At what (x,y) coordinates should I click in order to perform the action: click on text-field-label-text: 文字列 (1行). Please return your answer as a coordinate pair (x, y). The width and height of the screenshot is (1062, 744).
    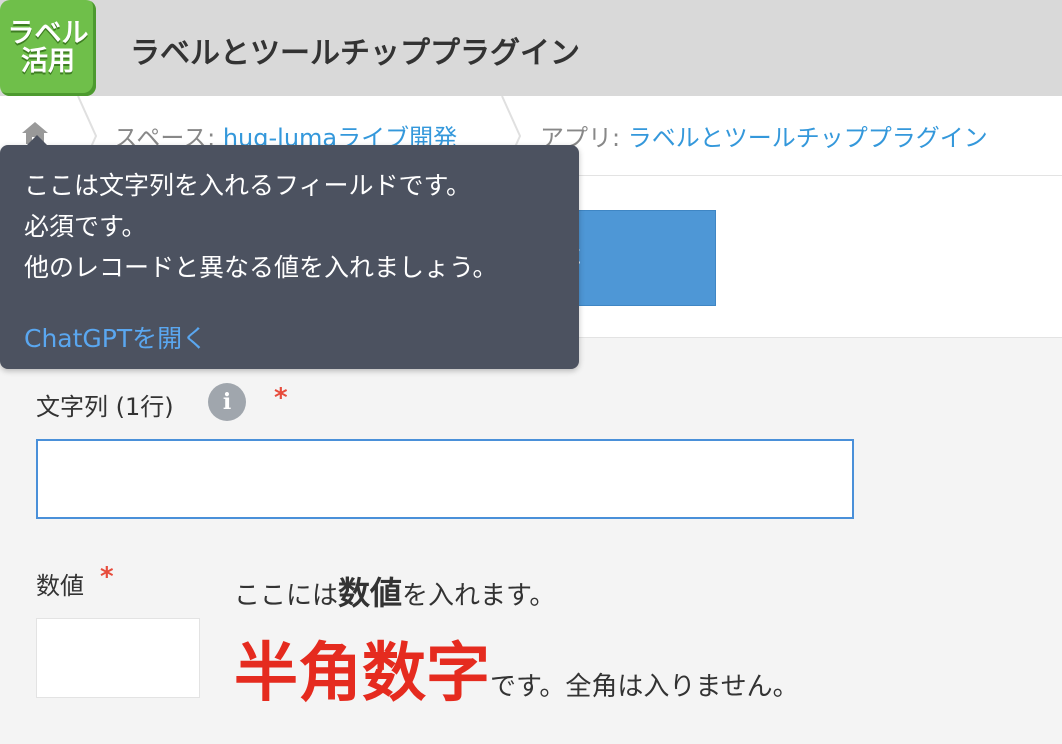
    Looking at the image, I should click on (105, 407).